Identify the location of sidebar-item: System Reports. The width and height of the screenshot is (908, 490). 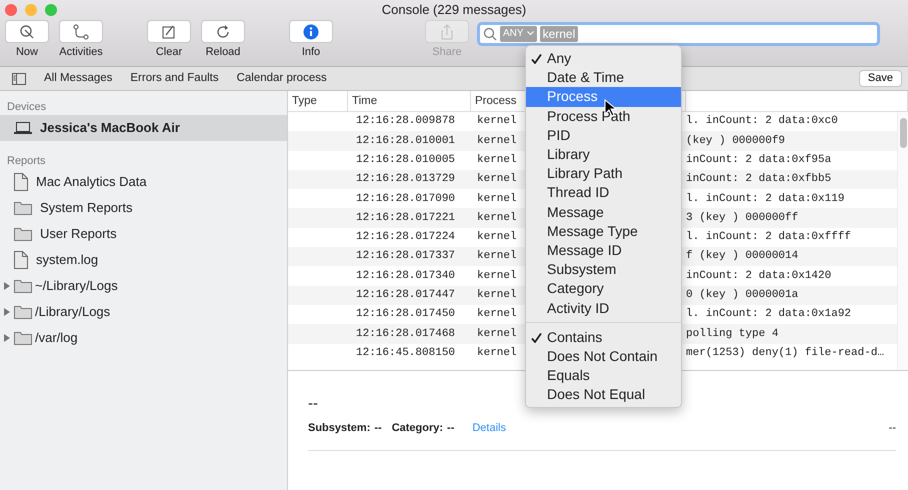
(143, 208).